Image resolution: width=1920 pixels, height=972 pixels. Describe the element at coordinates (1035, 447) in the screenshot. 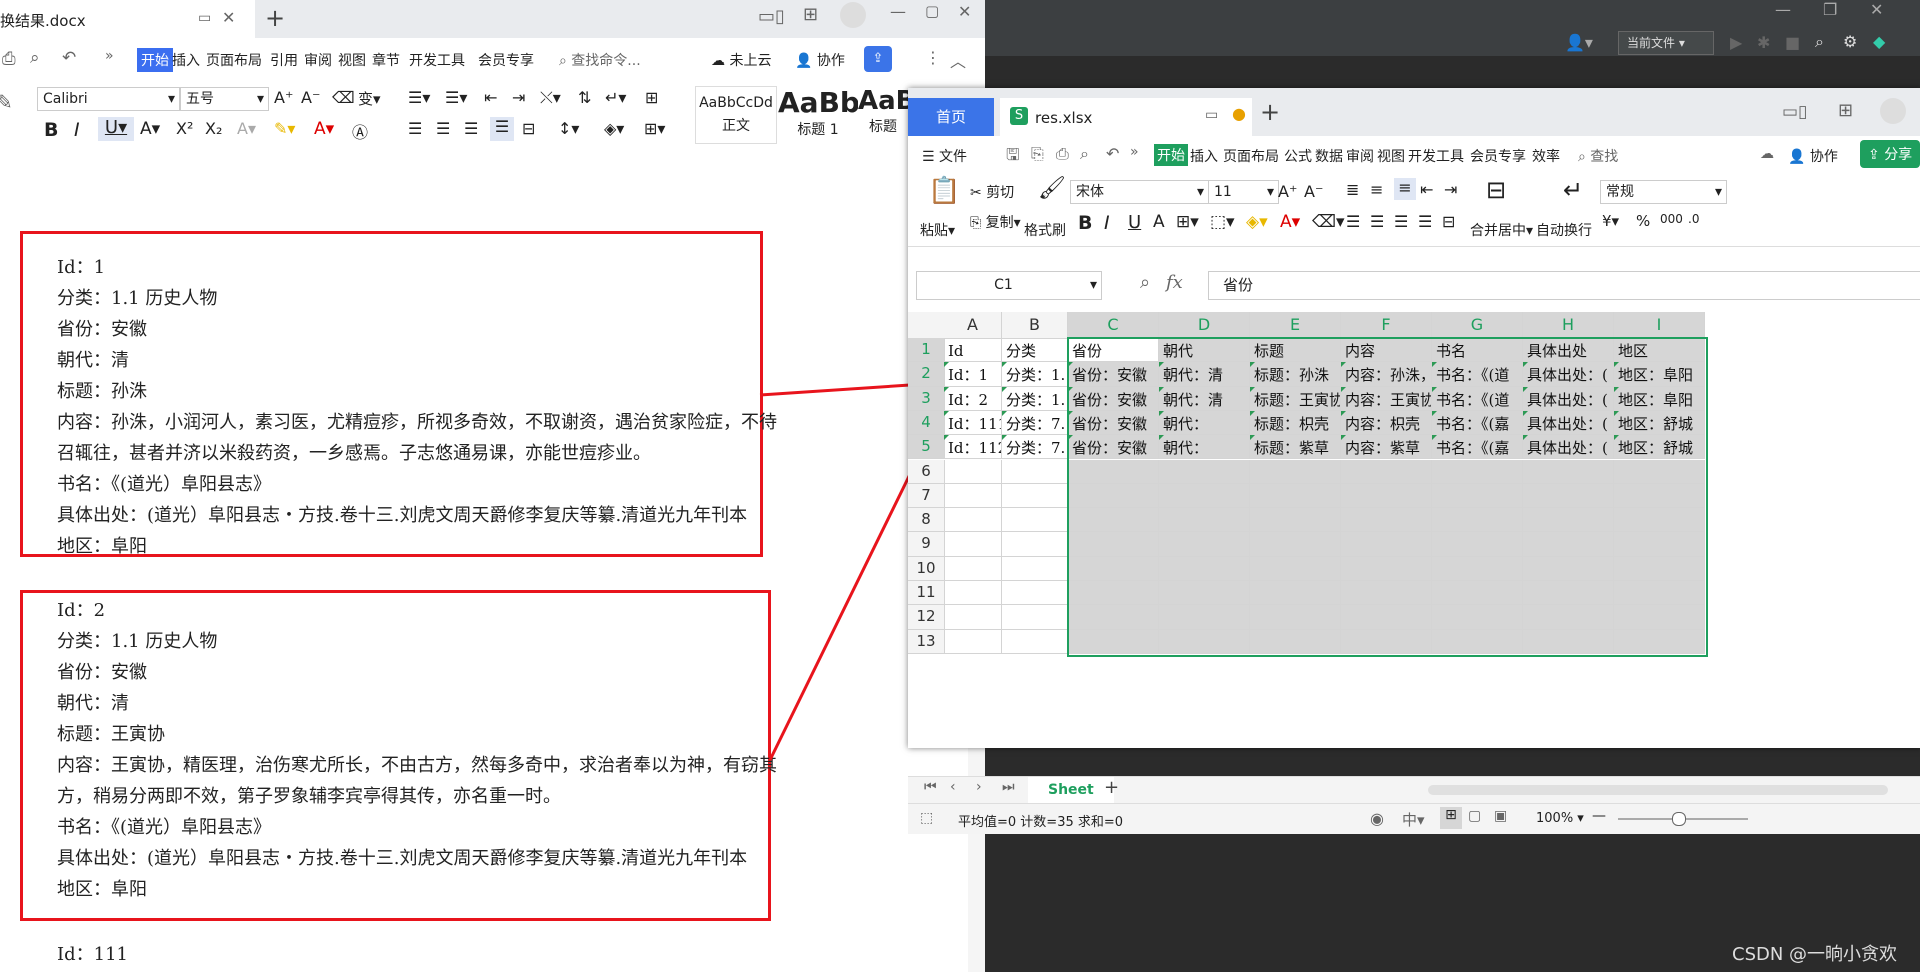

I see `cell-B5: 分类：7.1` at that location.